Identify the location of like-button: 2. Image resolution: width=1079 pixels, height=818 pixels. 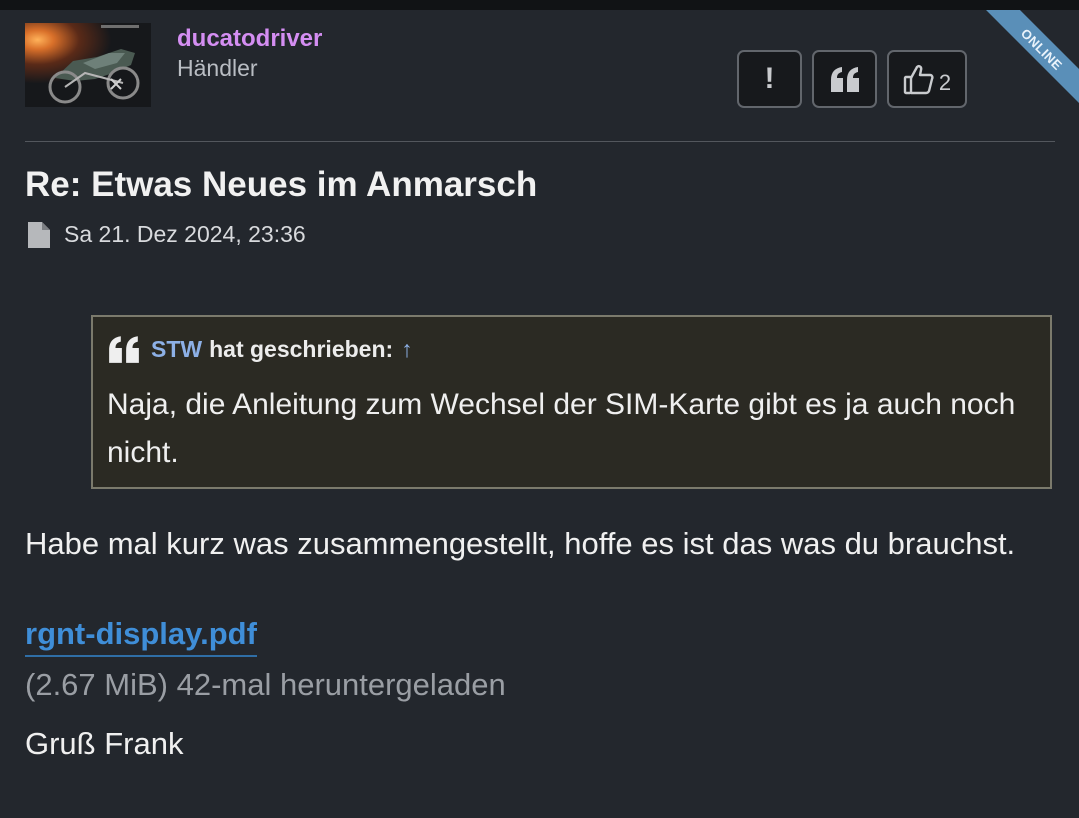
(927, 79).